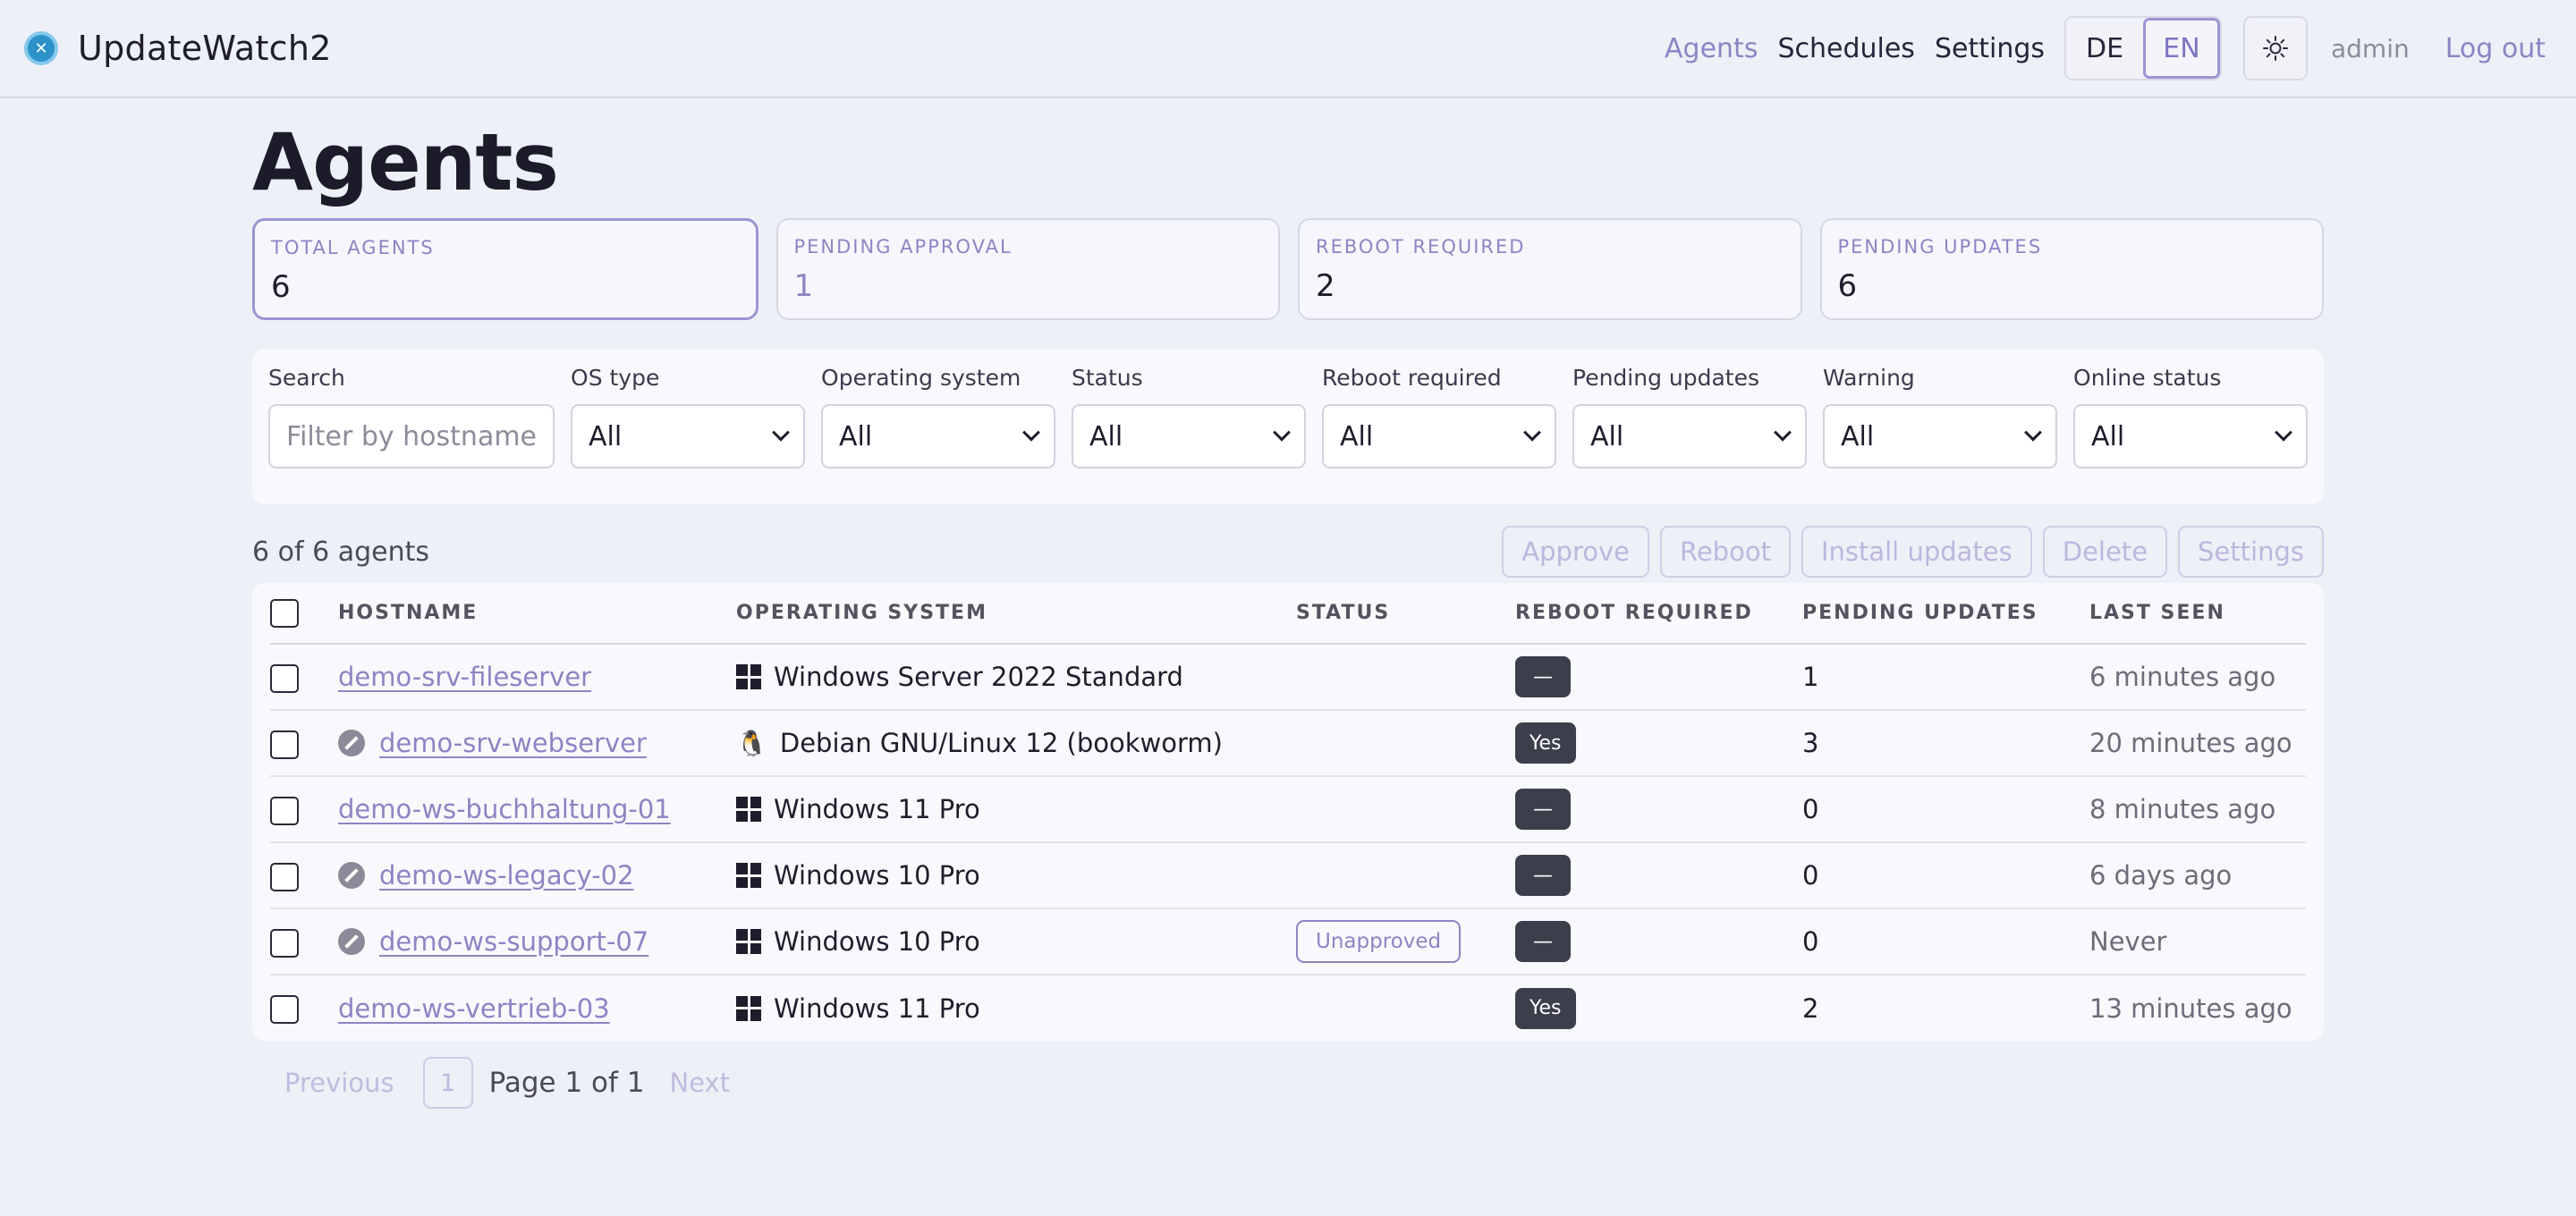 Image resolution: width=2576 pixels, height=1216 pixels. What do you see at coordinates (339, 1083) in the screenshot?
I see `previous-page-link: Previous` at bounding box center [339, 1083].